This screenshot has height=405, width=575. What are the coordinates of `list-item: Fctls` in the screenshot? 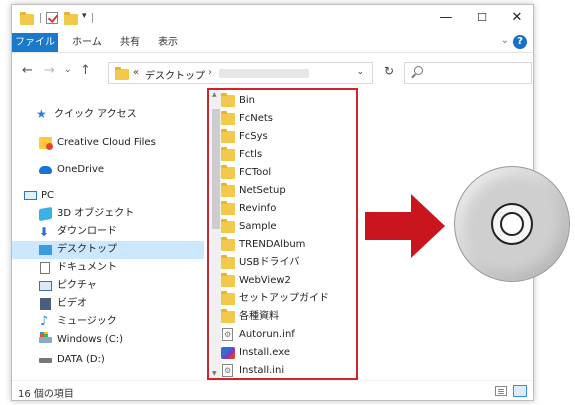 It's located at (287, 155).